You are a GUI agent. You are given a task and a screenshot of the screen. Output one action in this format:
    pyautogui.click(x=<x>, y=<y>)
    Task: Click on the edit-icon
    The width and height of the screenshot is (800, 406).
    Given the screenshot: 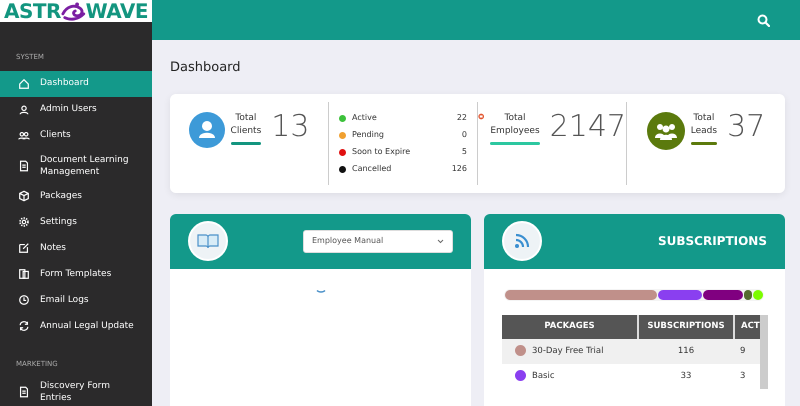 What is the action you would take?
    pyautogui.click(x=24, y=248)
    